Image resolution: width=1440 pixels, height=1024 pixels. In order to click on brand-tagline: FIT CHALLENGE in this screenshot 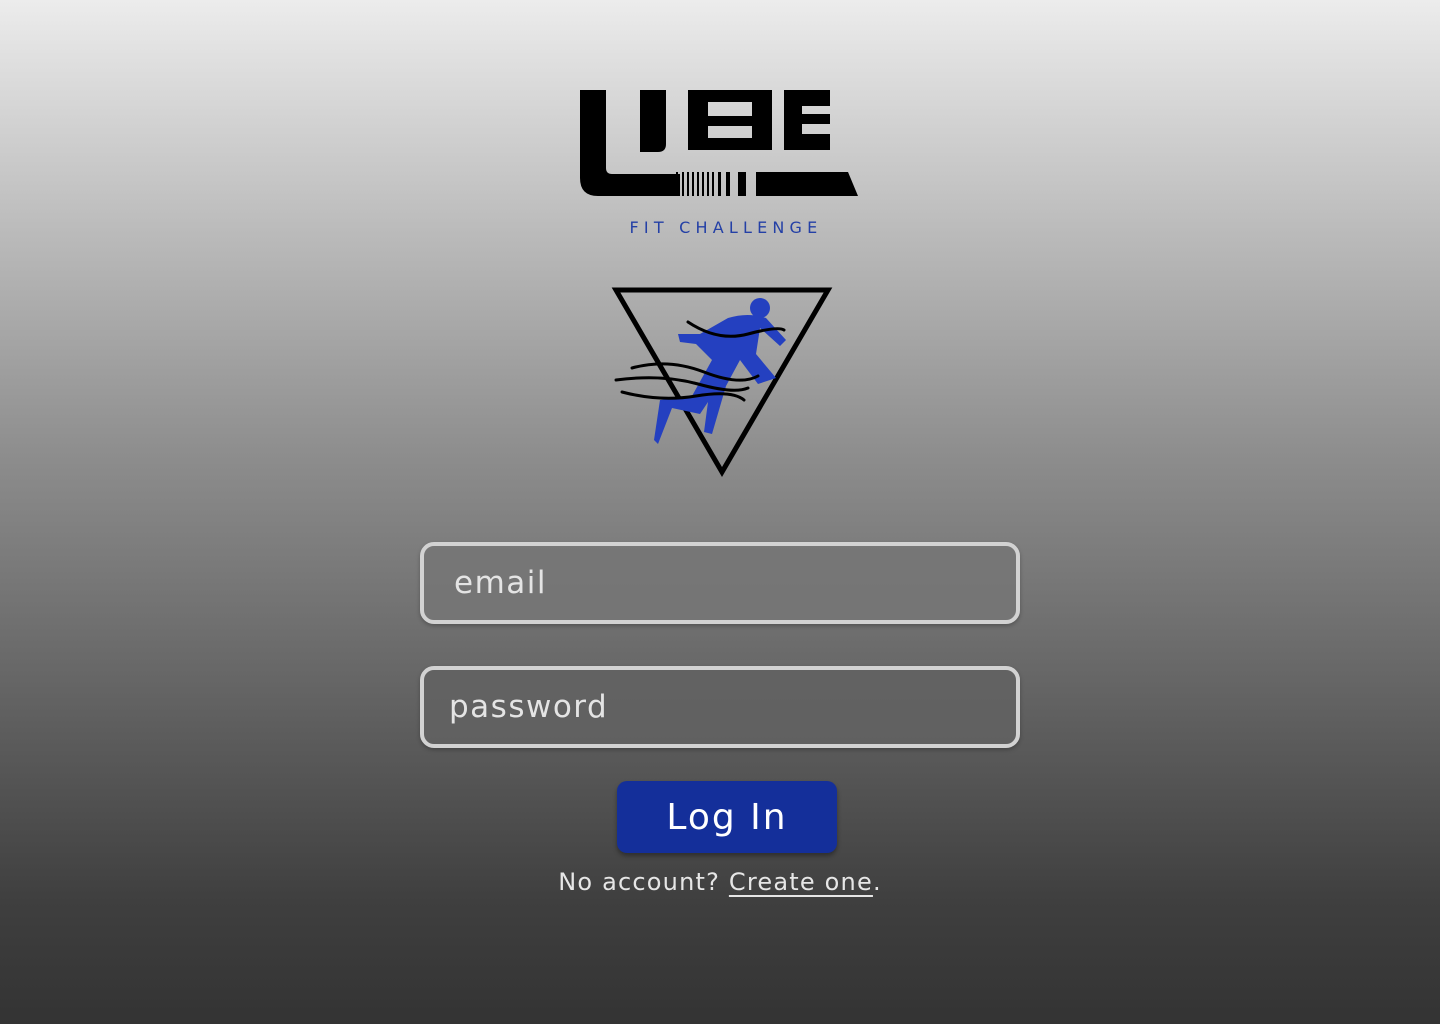, I will do `click(726, 227)`.